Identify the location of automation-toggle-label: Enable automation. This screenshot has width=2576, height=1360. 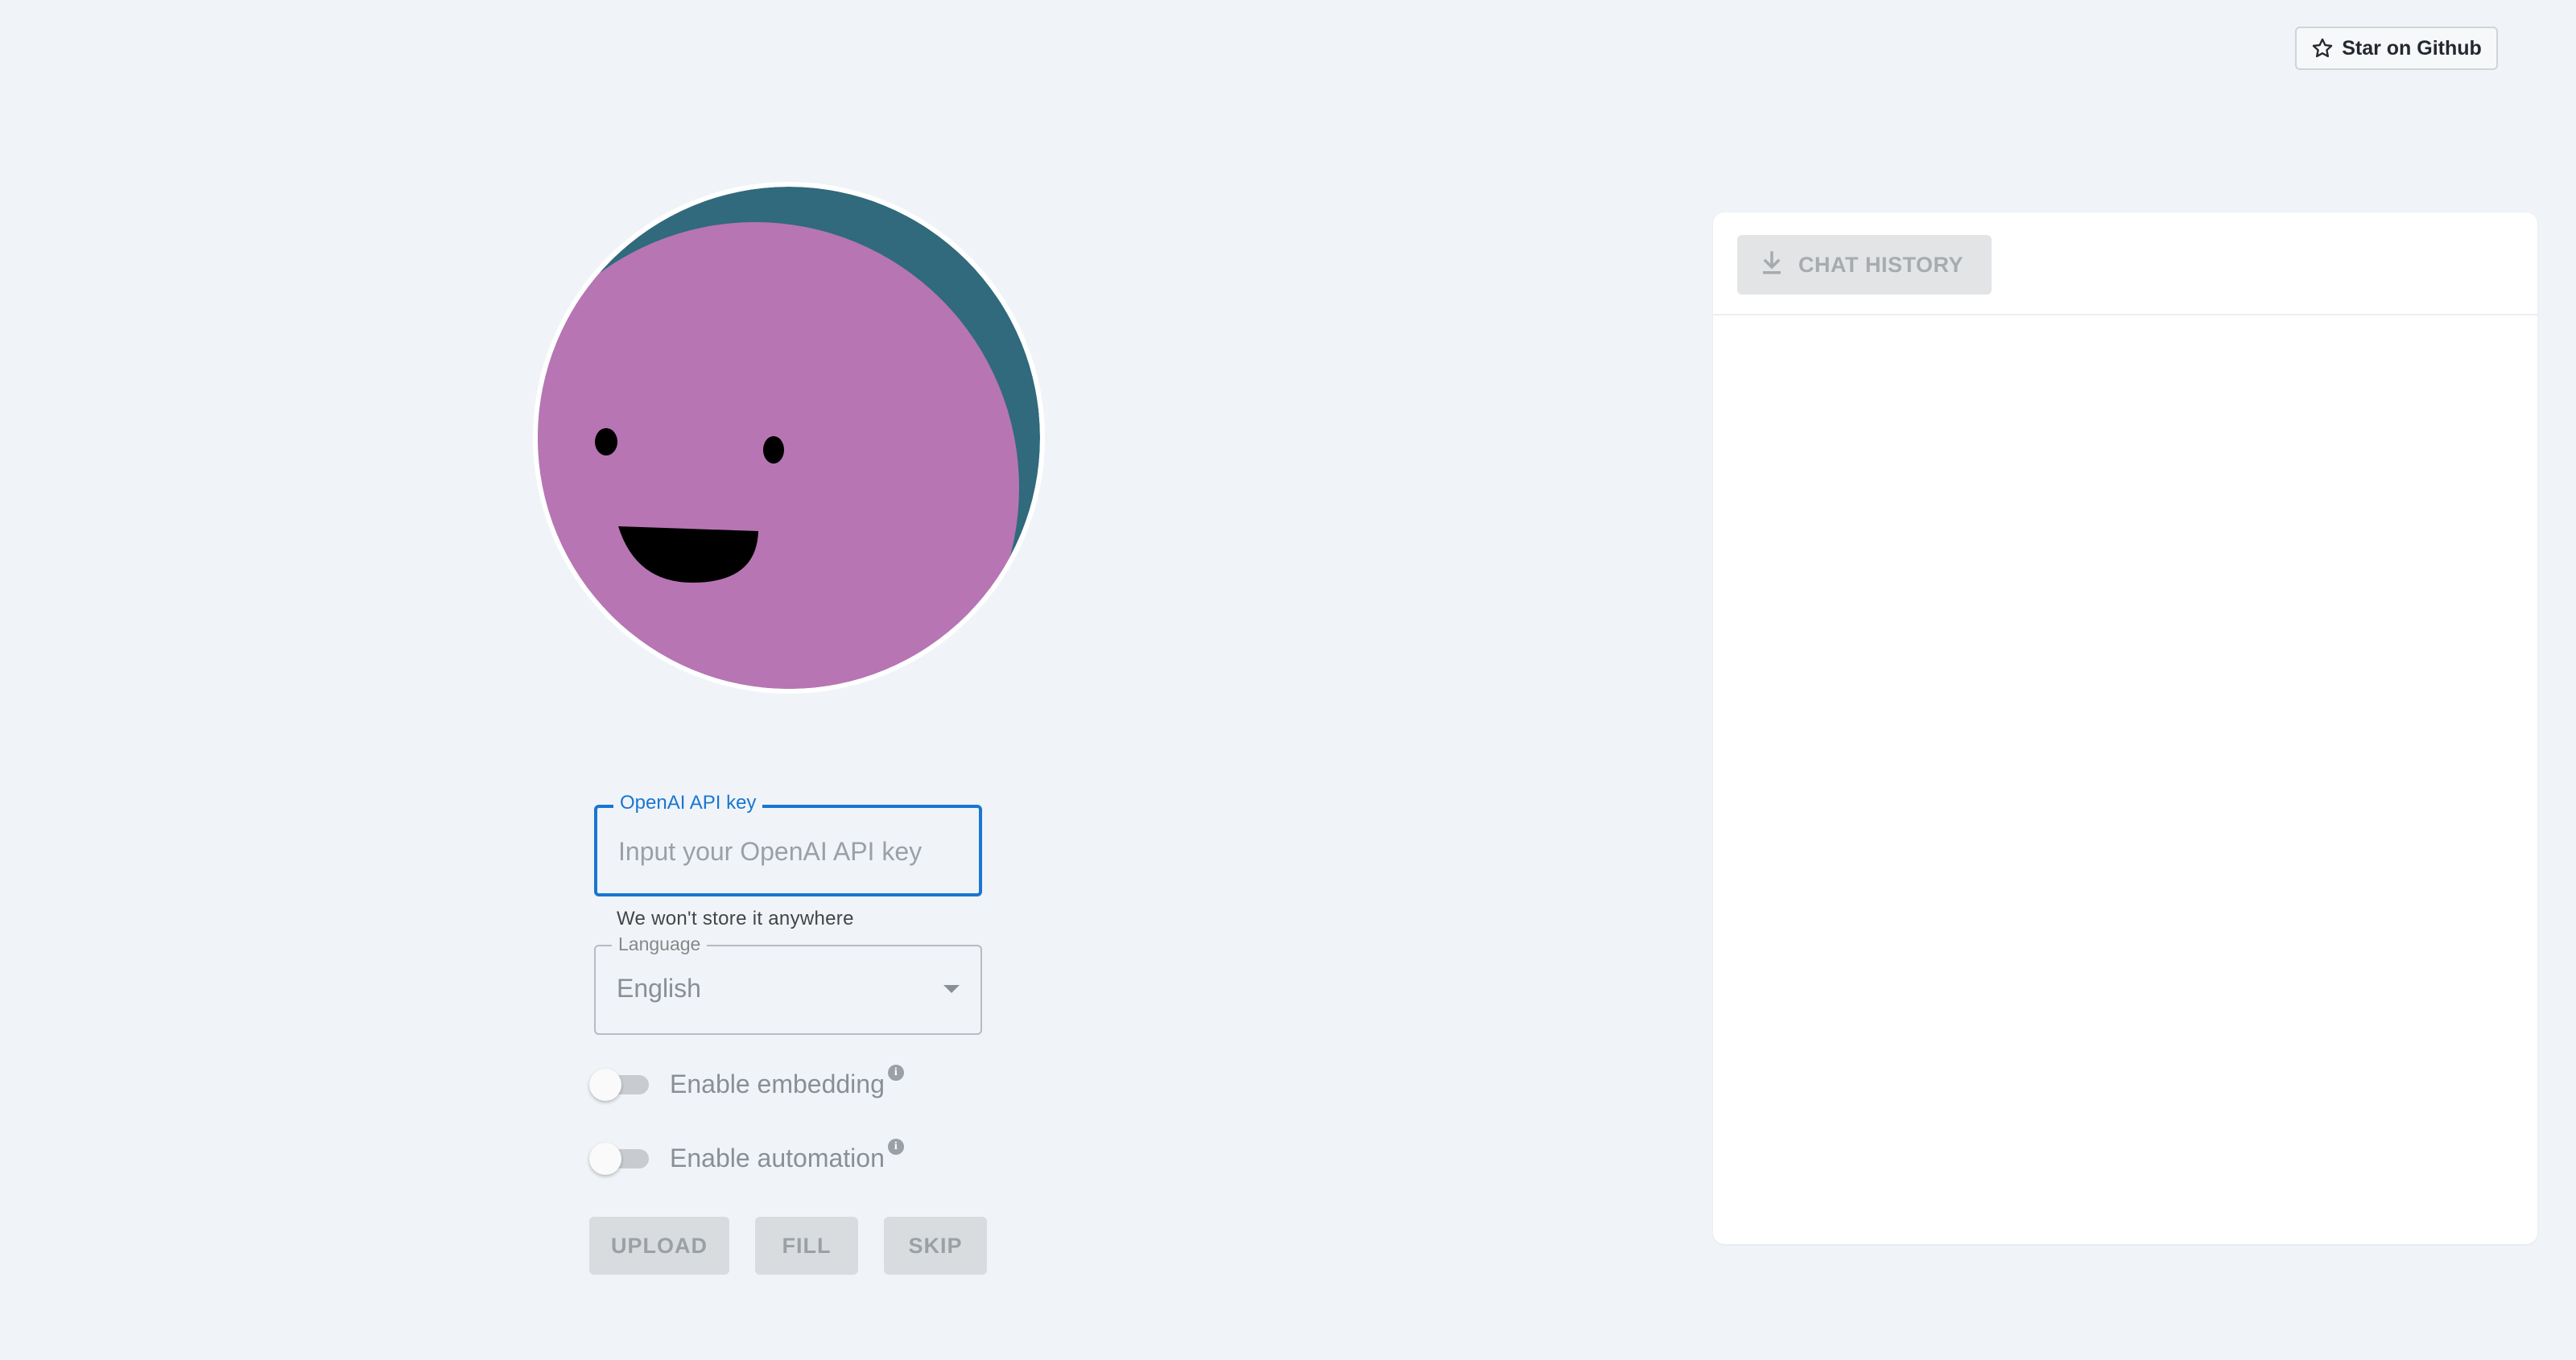
(777, 1157).